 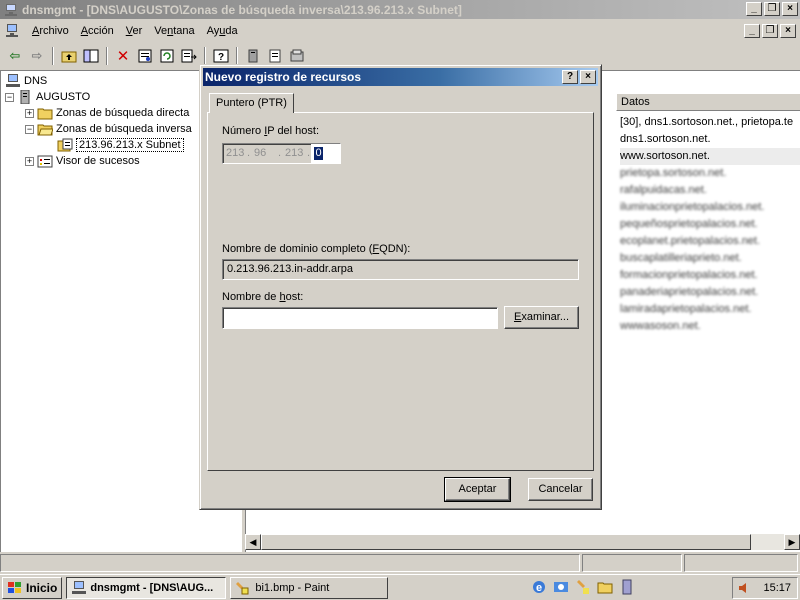 I want to click on horizontal-scrollbar: ◀ ▶, so click(x=522, y=542).